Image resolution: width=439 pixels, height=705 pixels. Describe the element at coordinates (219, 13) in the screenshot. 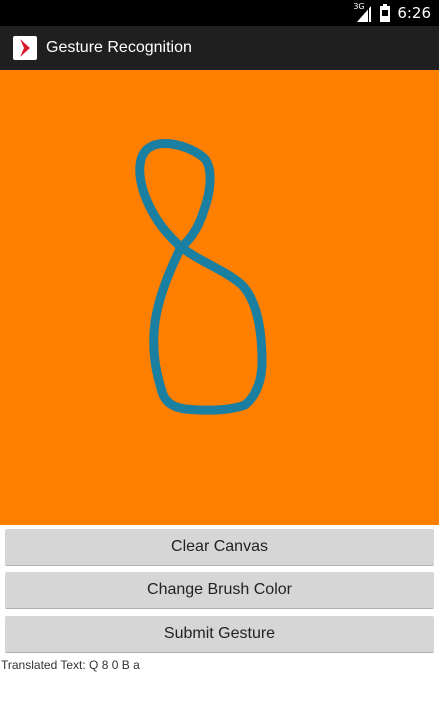

I see `status-bar: 3G 6:26` at that location.